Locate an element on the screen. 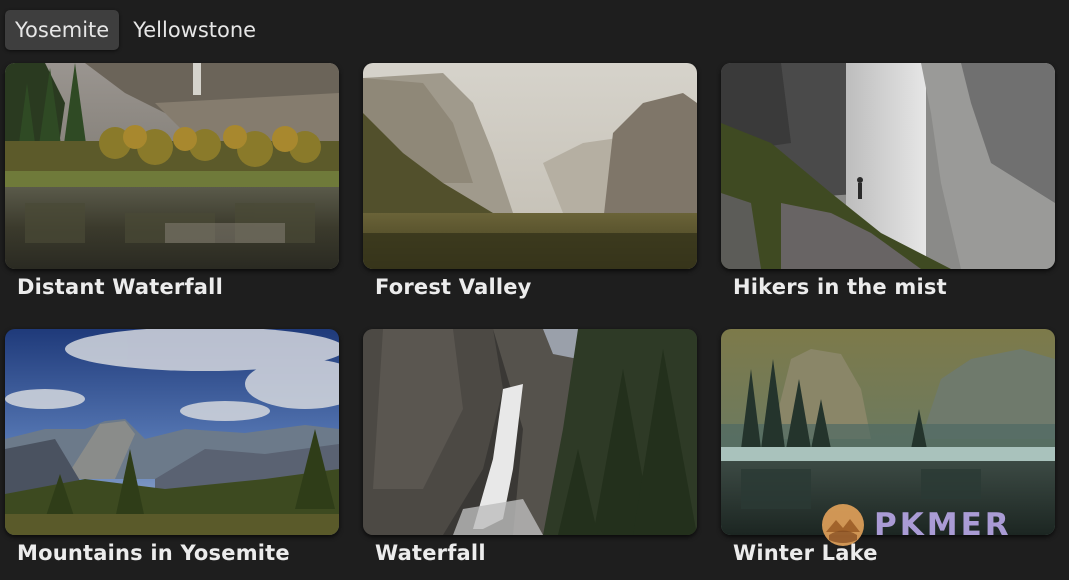 Image resolution: width=1069 pixels, height=580 pixels. pkmer-logo-icon is located at coordinates (843, 525).